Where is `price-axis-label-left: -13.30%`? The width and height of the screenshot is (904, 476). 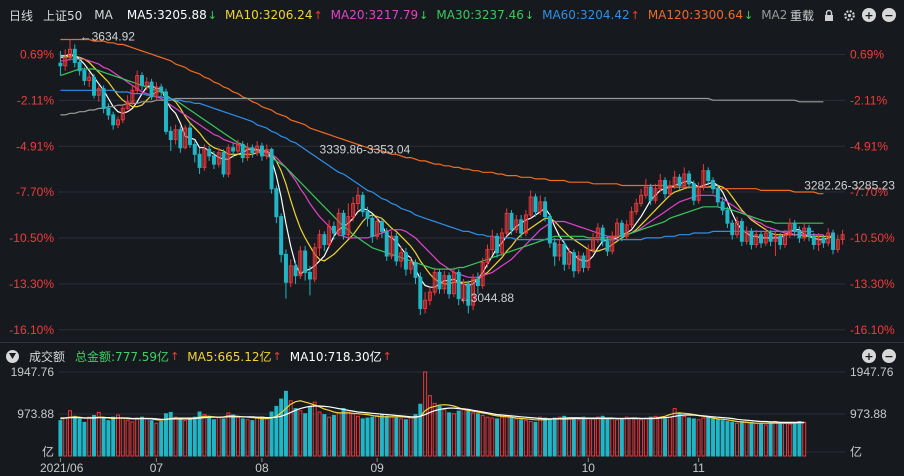
price-axis-label-left: -13.30% is located at coordinates (31, 284).